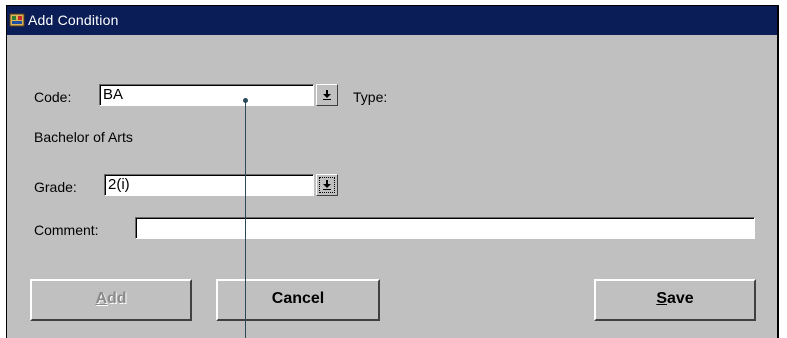 This screenshot has height=338, width=787. I want to click on type-label: Type:, so click(370, 97).